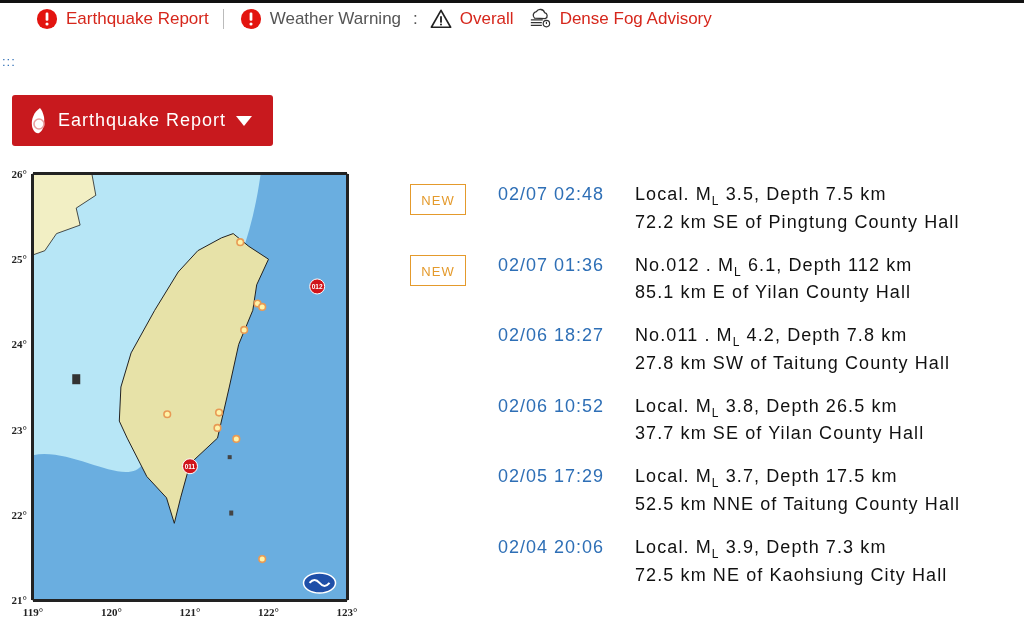 The image size is (1024, 638). Describe the element at coordinates (761, 548) in the screenshot. I see `report-summary: Local. M$_{L}$ 3.9, Depth 7.3 km` at that location.